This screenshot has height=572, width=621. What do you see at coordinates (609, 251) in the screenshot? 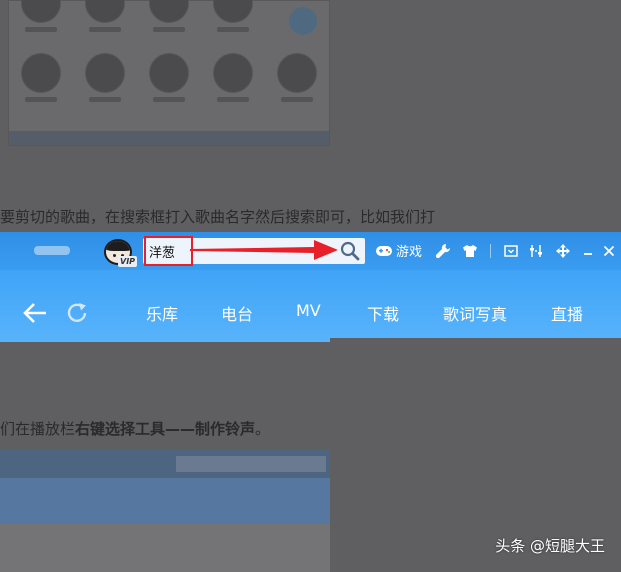
I see `close-icon` at bounding box center [609, 251].